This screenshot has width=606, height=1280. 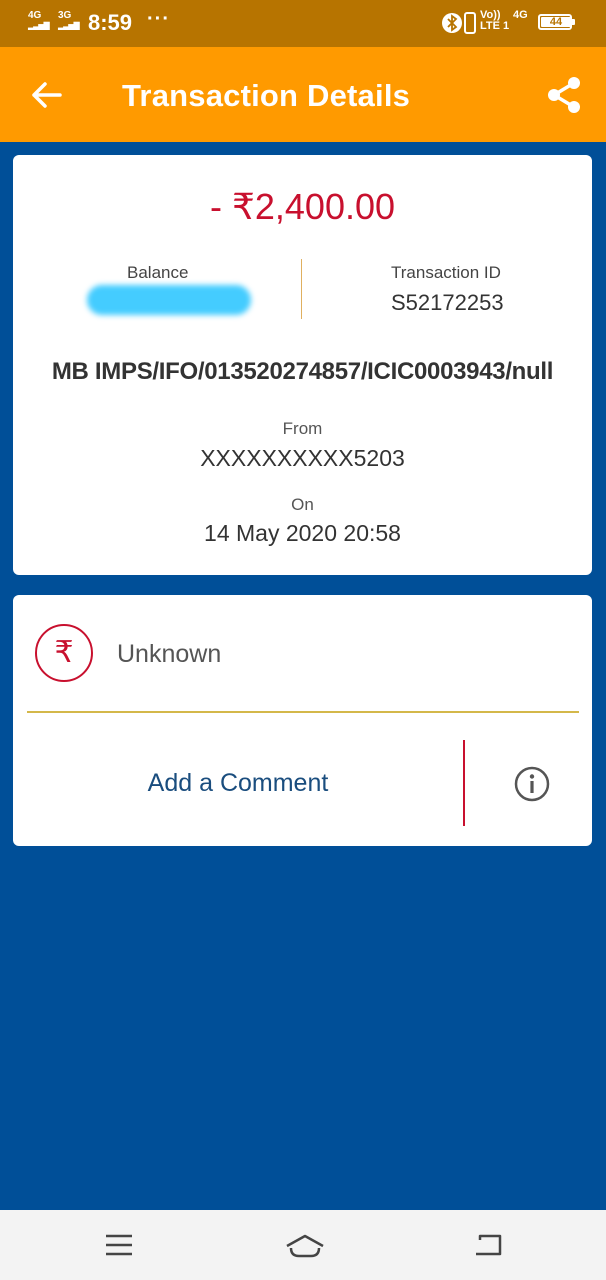 I want to click on back-icon, so click(x=489, y=1245).